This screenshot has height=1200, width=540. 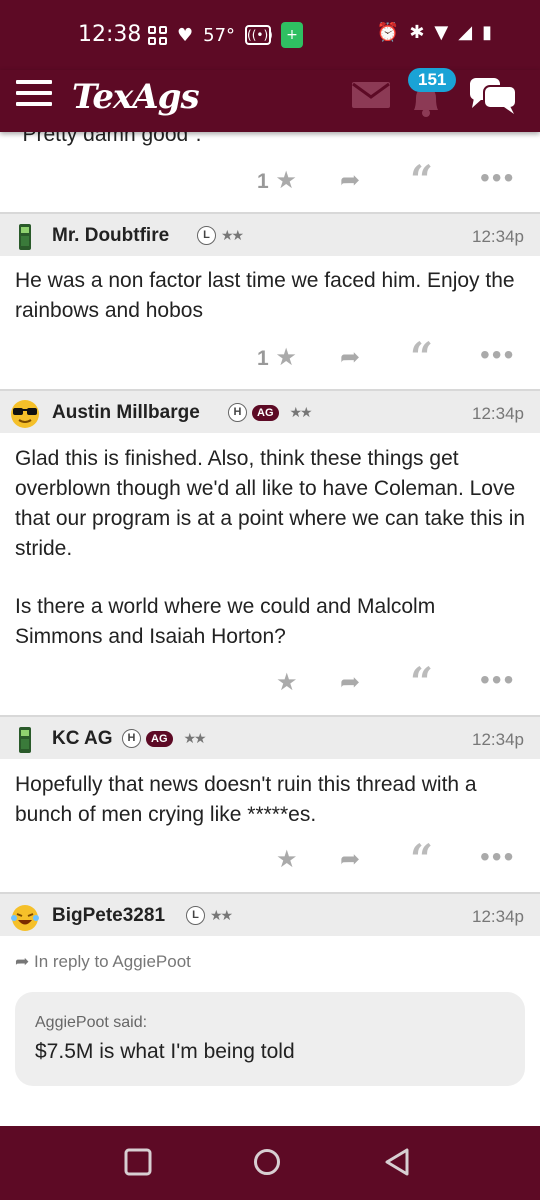 What do you see at coordinates (388, 32) in the screenshot?
I see `alarm-icon: ⏰` at bounding box center [388, 32].